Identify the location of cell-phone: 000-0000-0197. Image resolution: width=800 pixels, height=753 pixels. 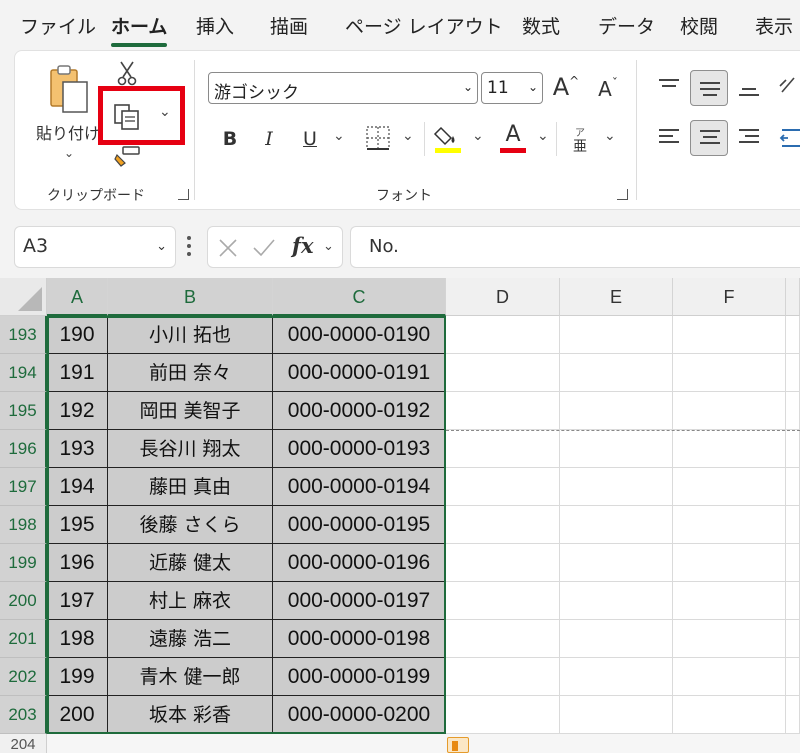
(359, 601).